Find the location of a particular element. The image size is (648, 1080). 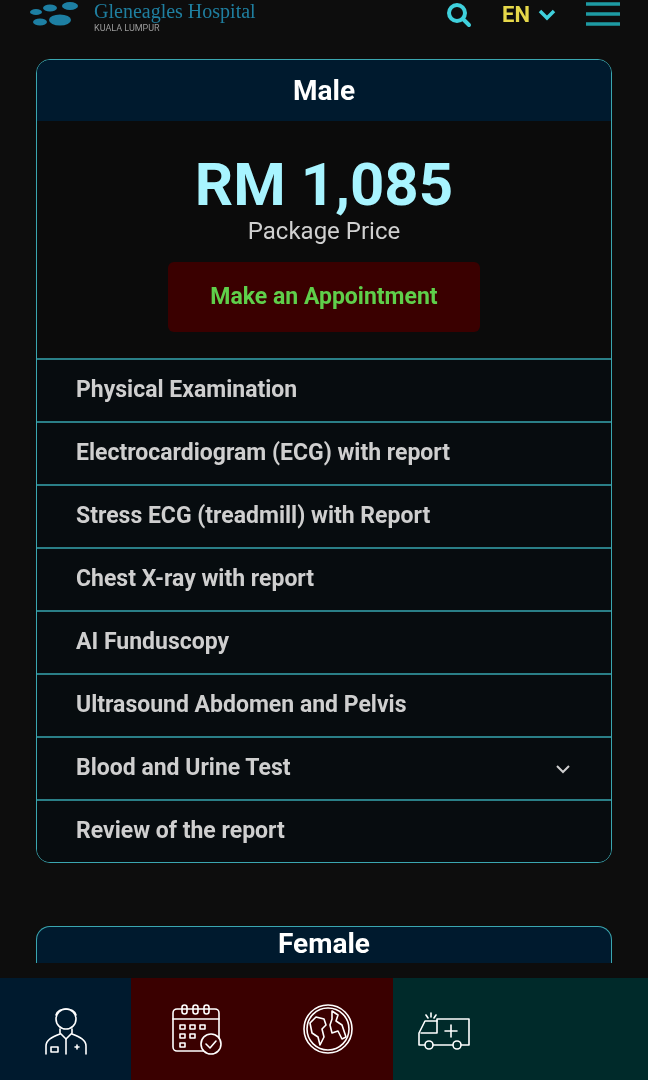

package-title: Male is located at coordinates (324, 90).